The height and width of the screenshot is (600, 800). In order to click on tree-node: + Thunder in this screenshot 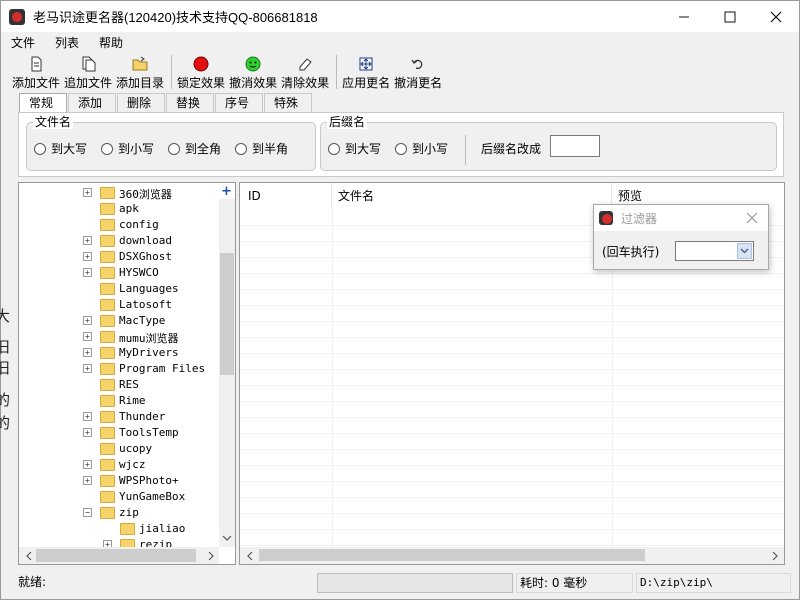, I will do `click(118, 417)`.